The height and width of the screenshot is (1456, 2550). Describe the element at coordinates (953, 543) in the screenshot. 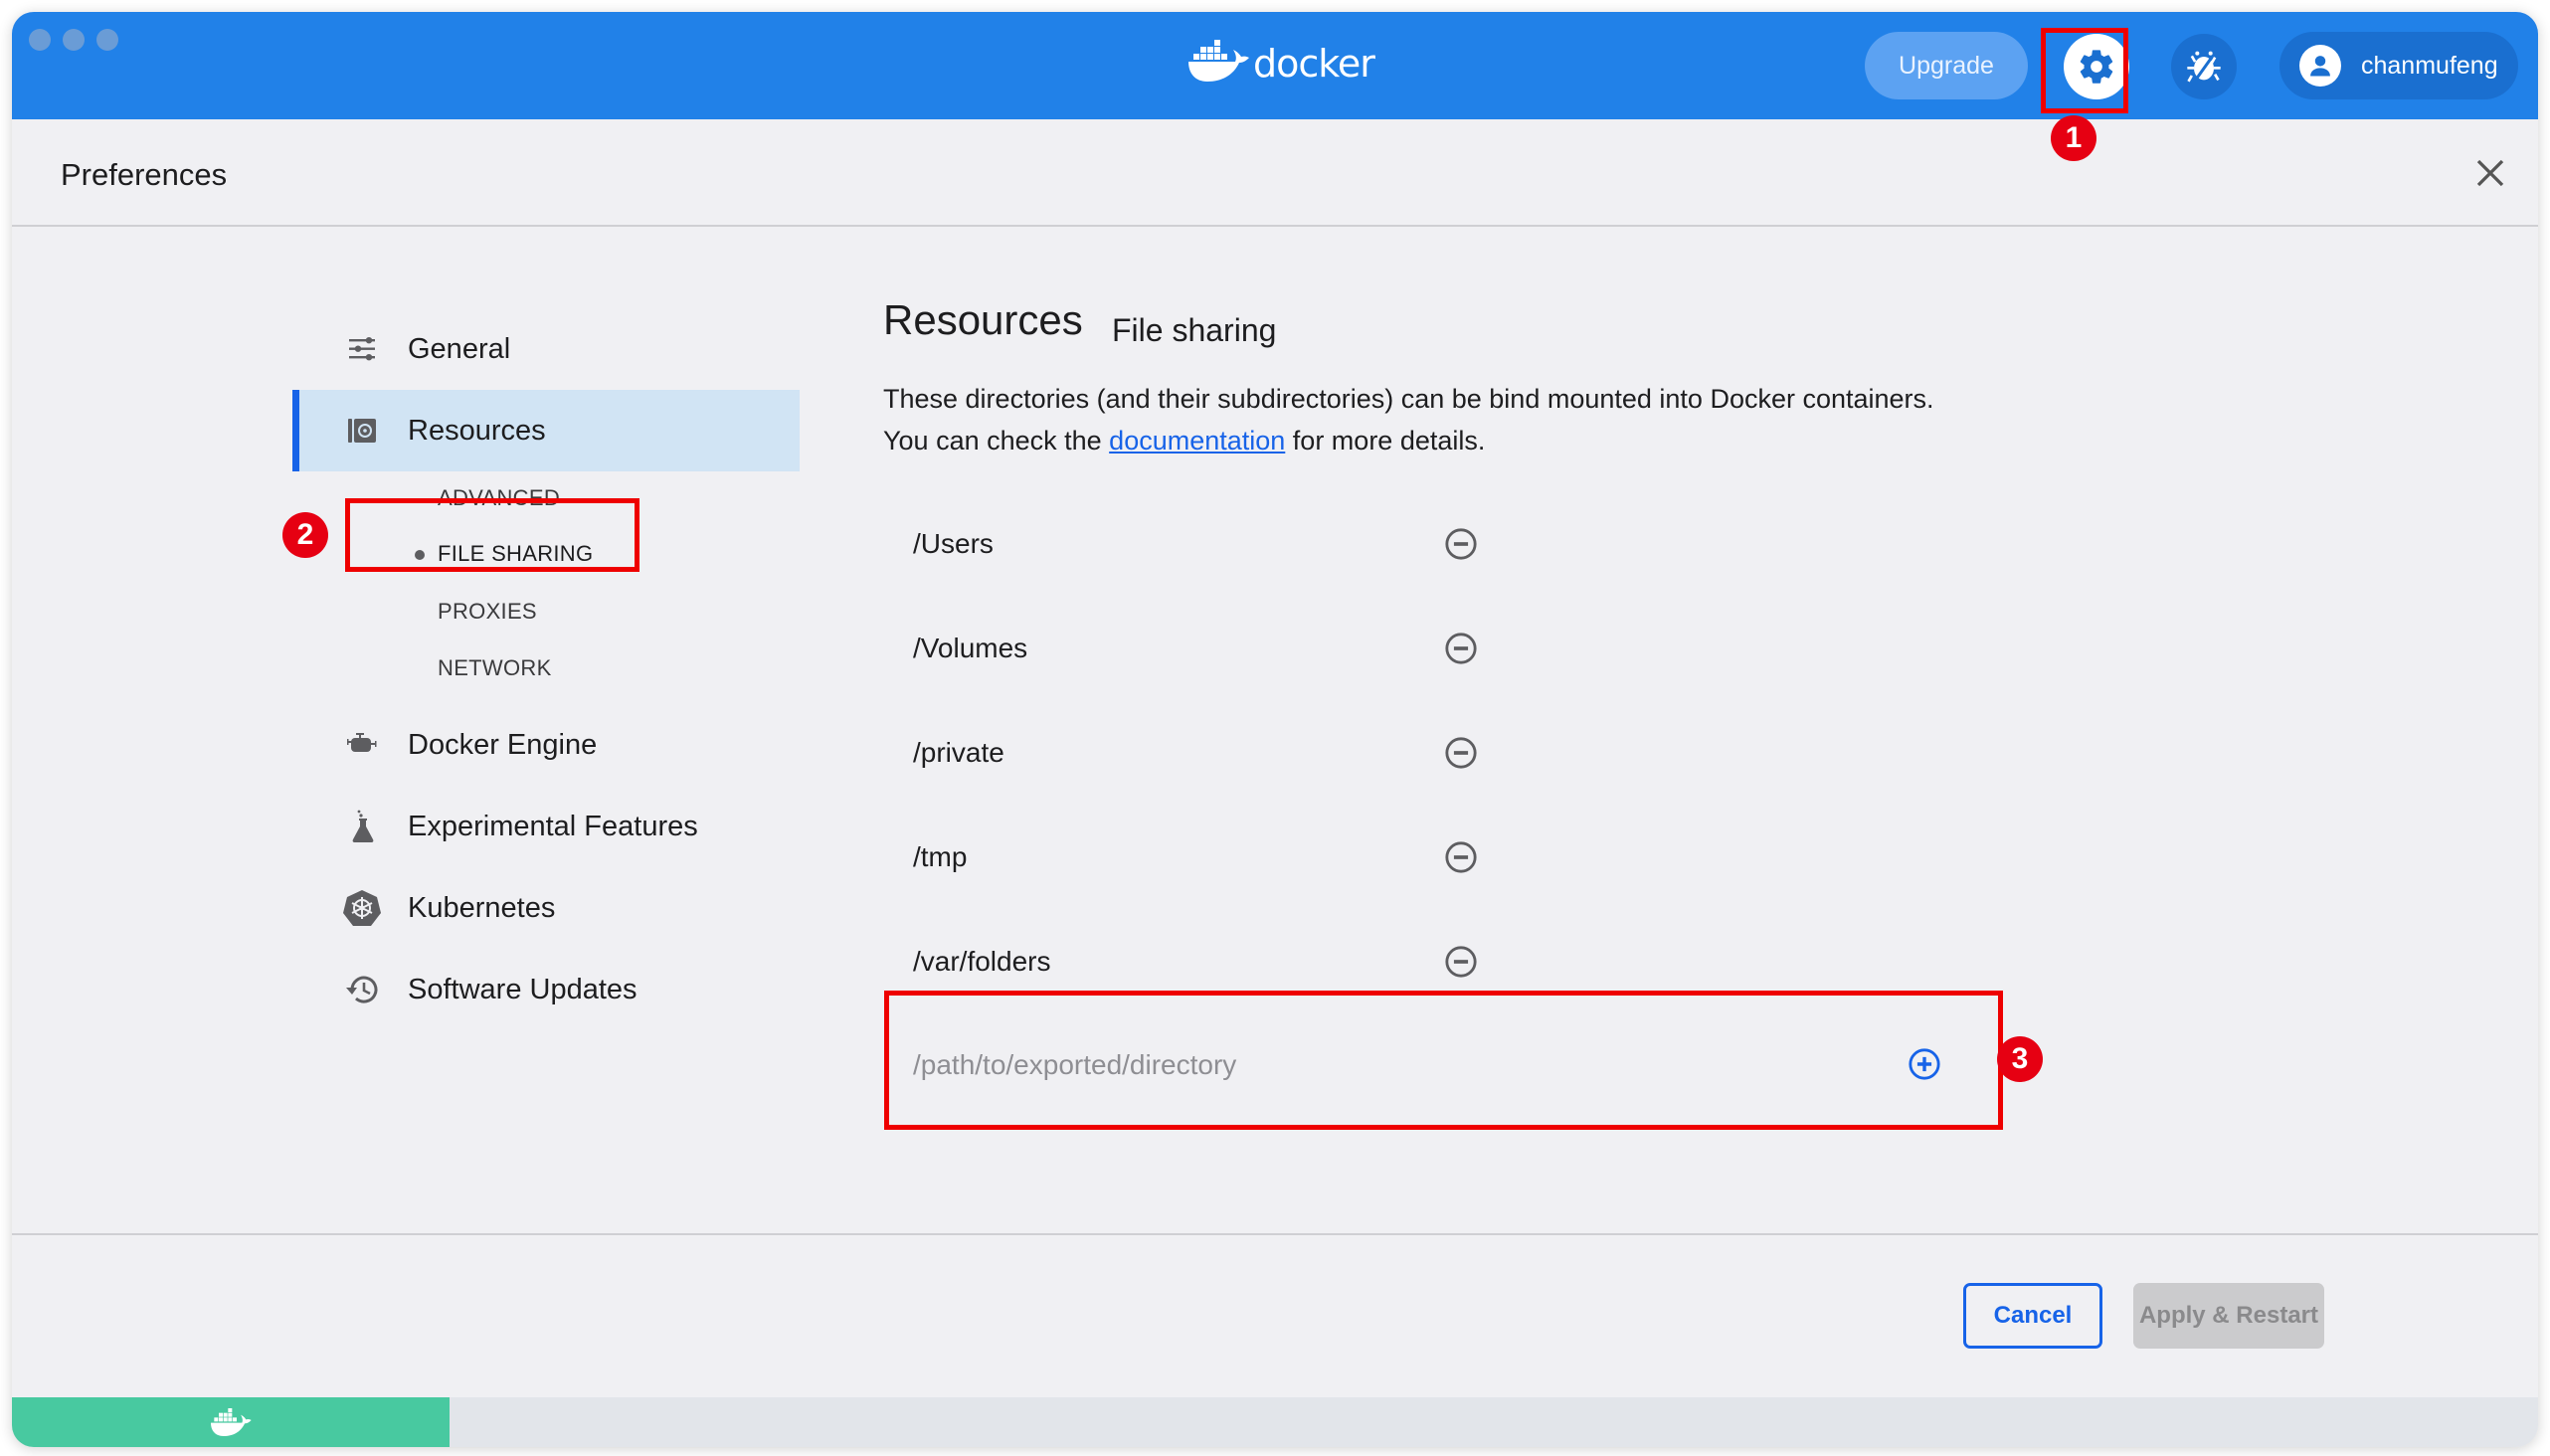

I see `directory-path: /Users` at that location.